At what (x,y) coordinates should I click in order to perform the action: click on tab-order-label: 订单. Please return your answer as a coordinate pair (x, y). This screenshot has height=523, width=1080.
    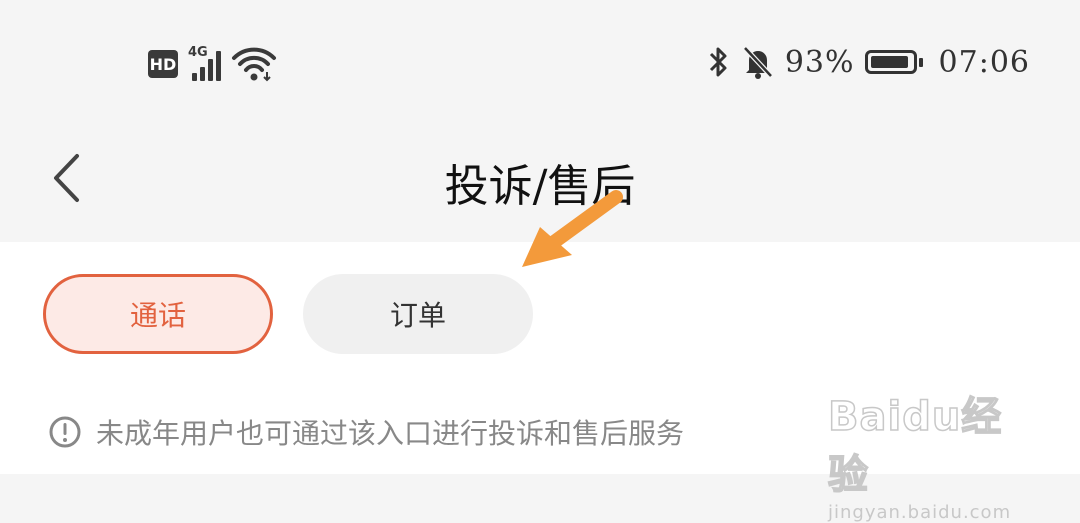
    Looking at the image, I should click on (417, 315).